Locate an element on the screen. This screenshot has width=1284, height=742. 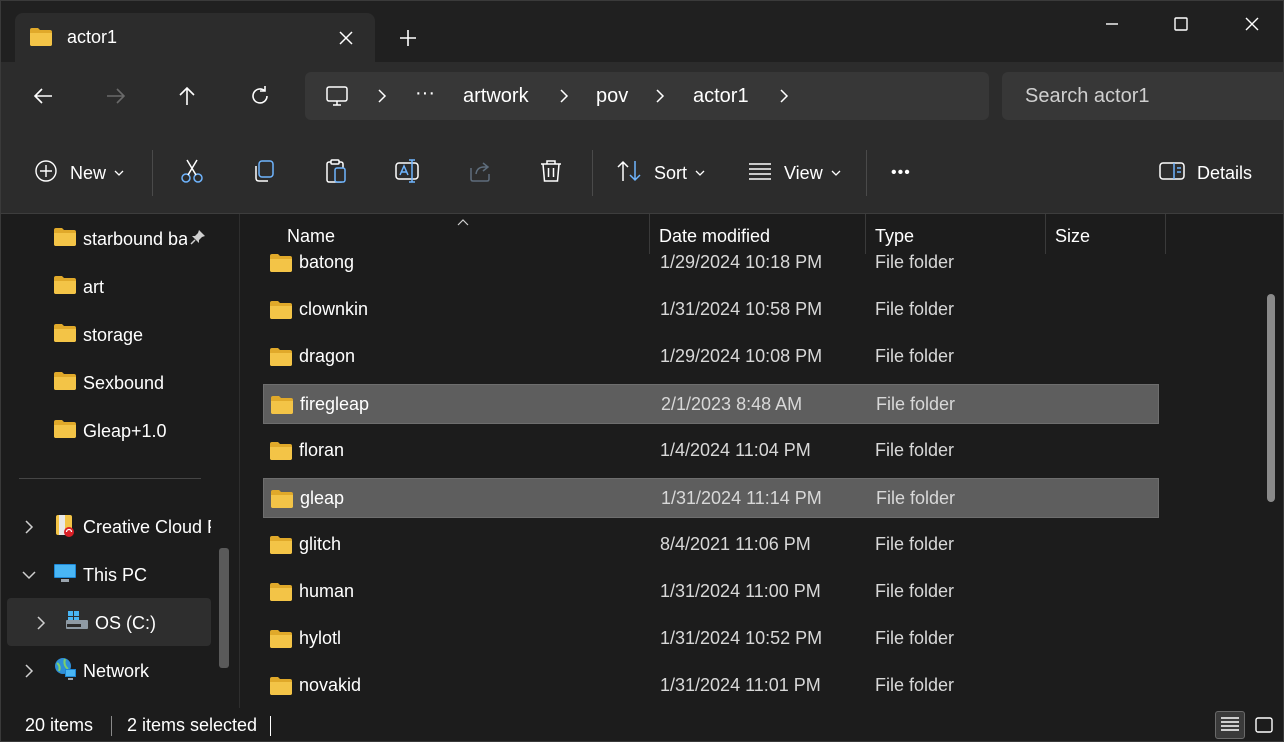
monitor-icon is located at coordinates (337, 98).